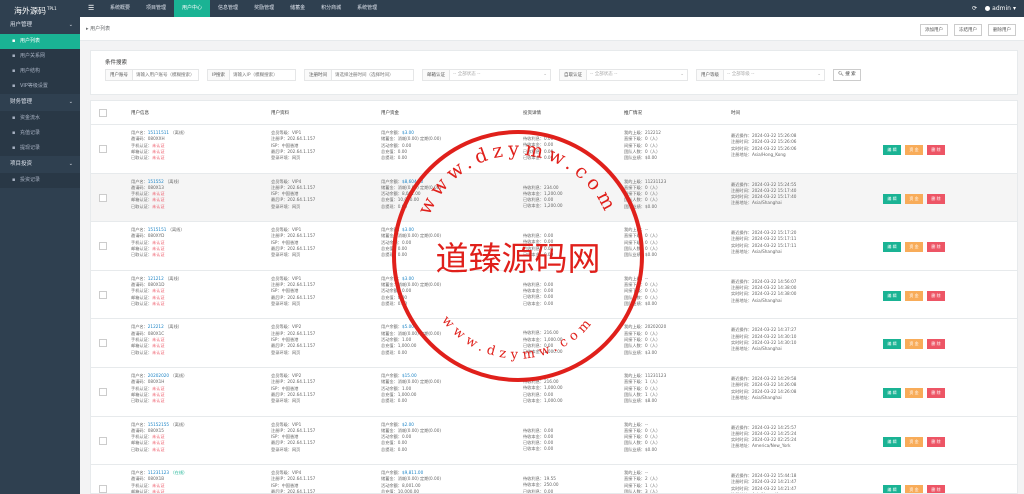 The width and height of the screenshot is (1024, 494). Describe the element at coordinates (40, 56) in the screenshot. I see `sidebar-item: ▪ 用户关系网` at that location.